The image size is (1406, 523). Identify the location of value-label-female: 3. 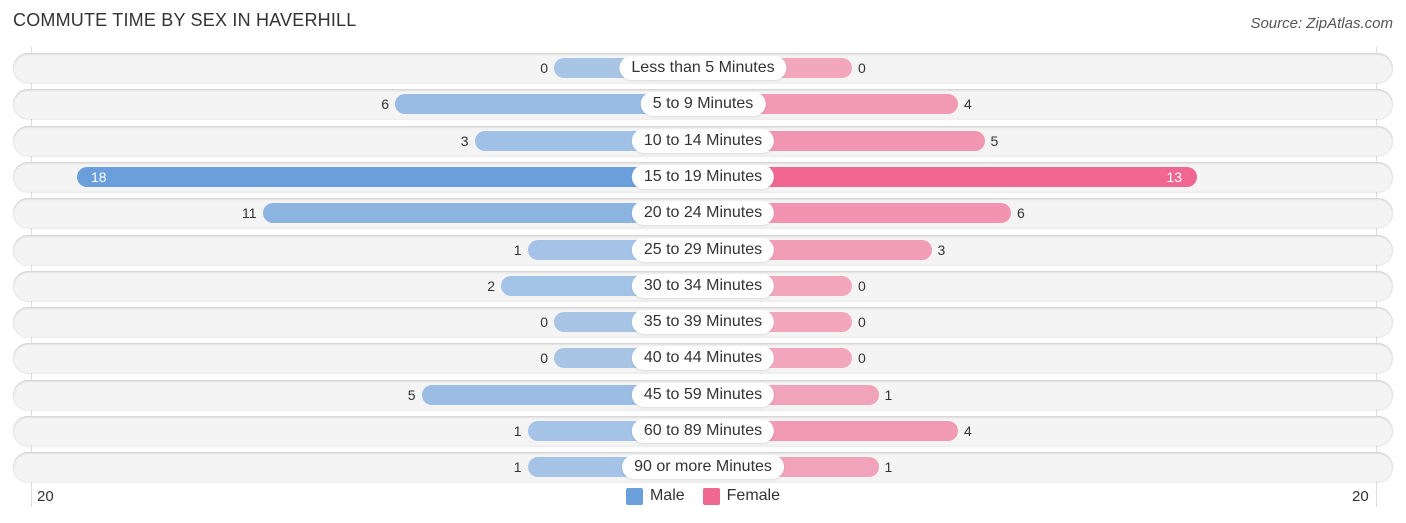
(941, 249).